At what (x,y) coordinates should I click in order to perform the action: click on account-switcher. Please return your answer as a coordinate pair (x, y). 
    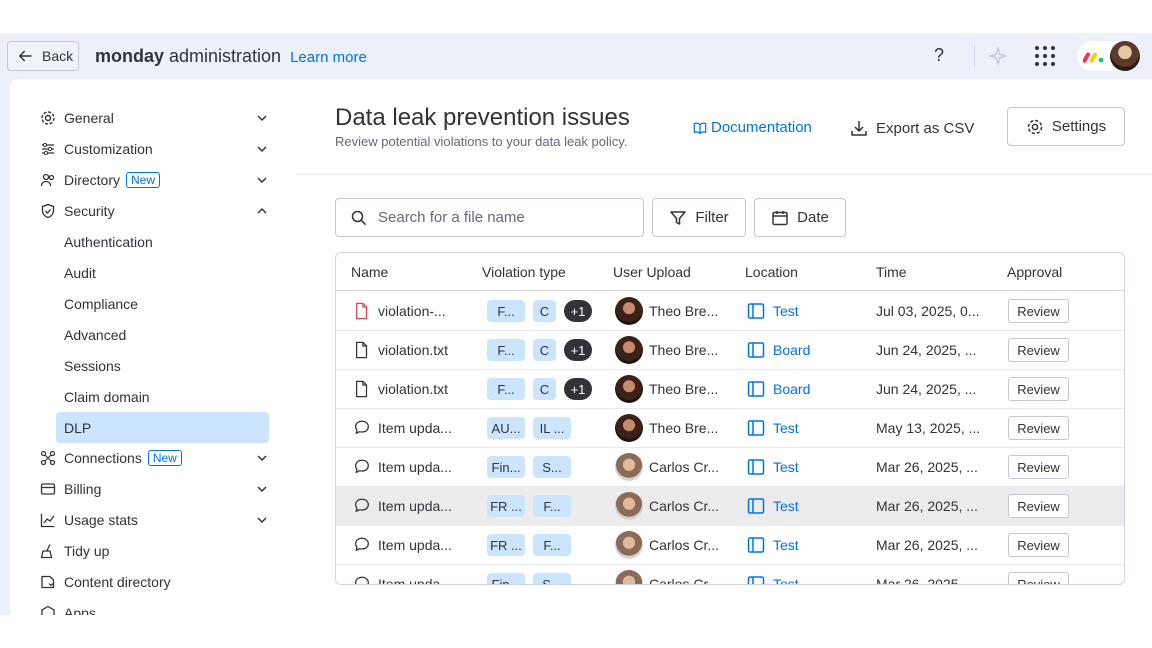
    Looking at the image, I should click on (1109, 56).